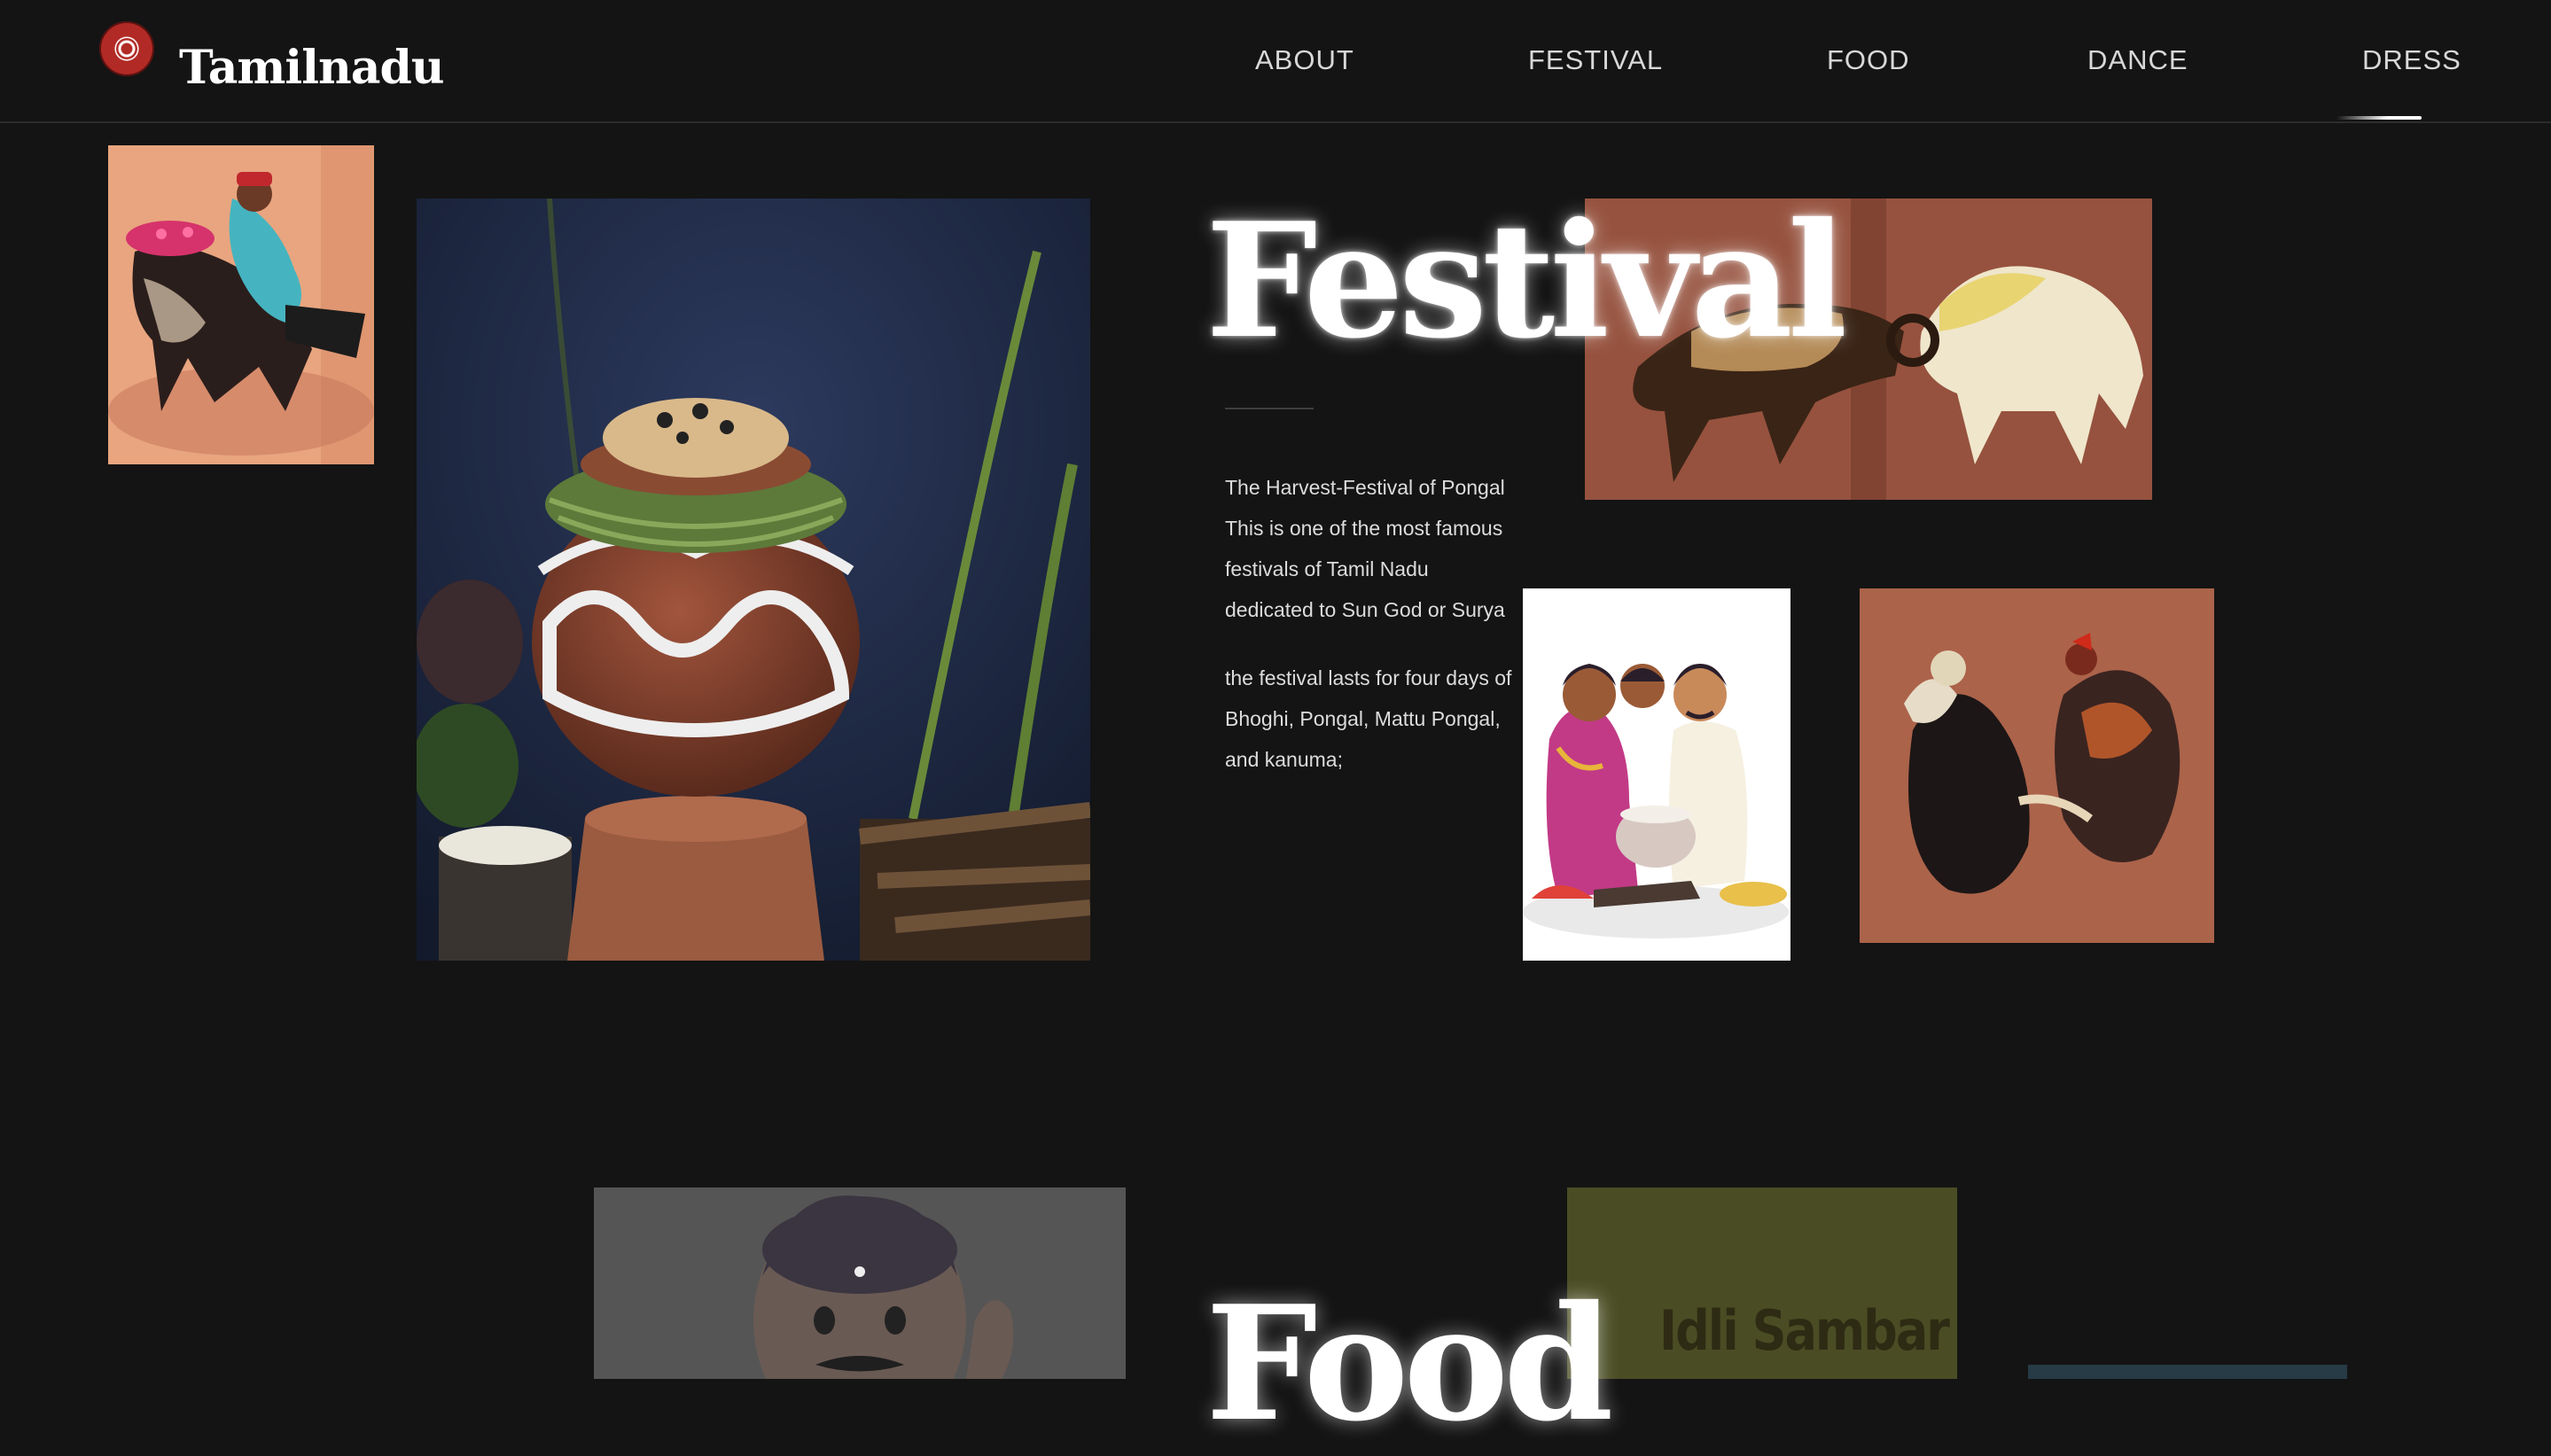  I want to click on food-title: Food, so click(1410, 1363).